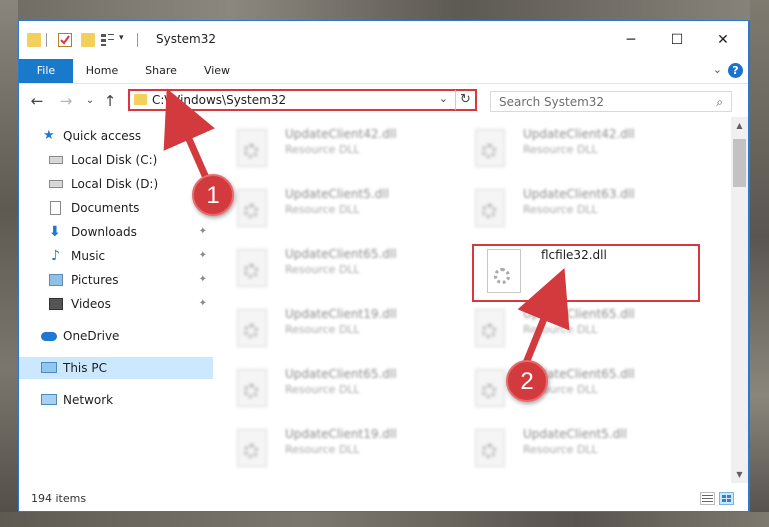 The width and height of the screenshot is (769, 527). Describe the element at coordinates (213, 195) in the screenshot. I see `step-1-badge: 1` at that location.